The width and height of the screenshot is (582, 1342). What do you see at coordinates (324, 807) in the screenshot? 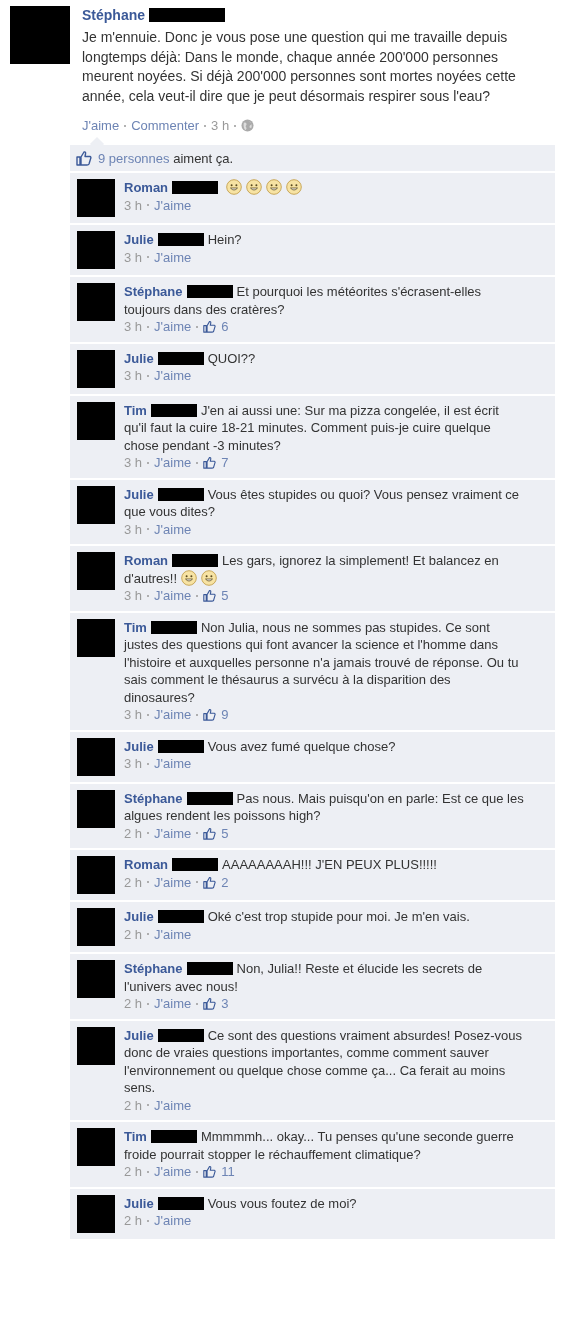
I see `comment-text: Stéphane Pas nous. Mais puisqu'on en parle: Est ce que les algues rendent les poissons high?` at bounding box center [324, 807].